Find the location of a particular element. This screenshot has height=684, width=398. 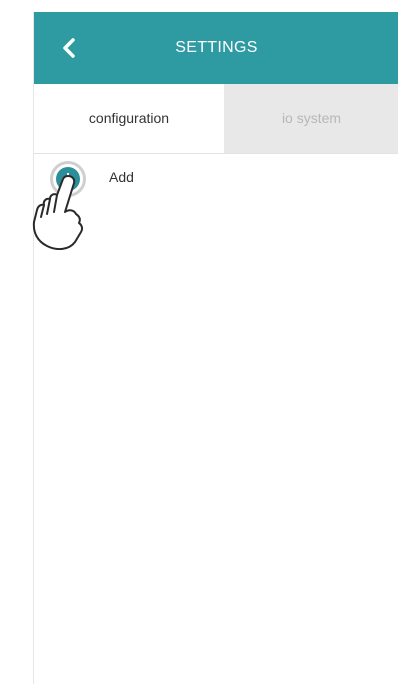

tab-bar: configuration io system is located at coordinates (216, 119).